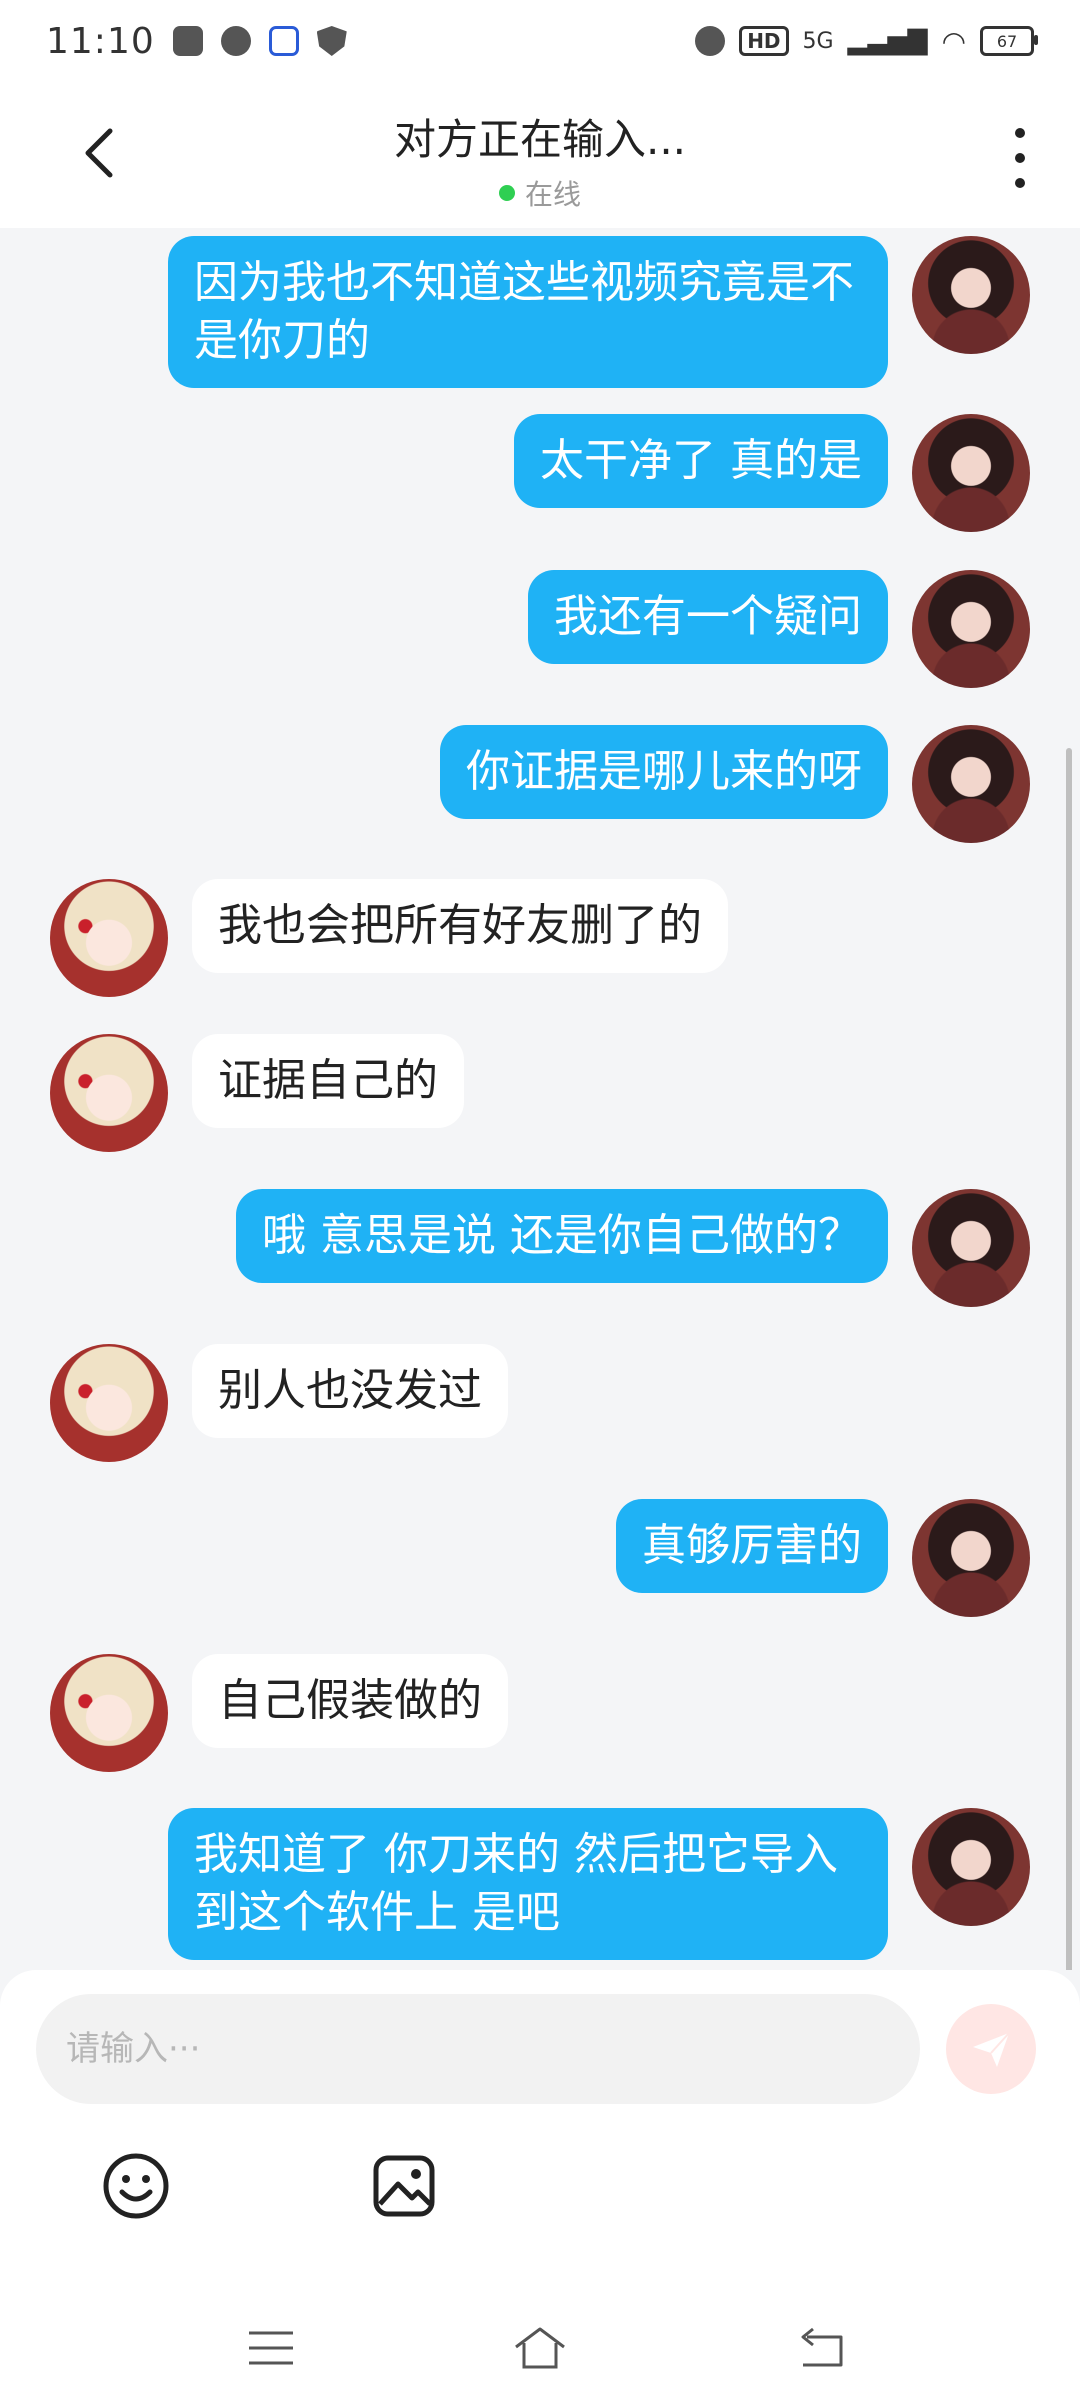  Describe the element at coordinates (478, 2049) in the screenshot. I see `message-input` at that location.